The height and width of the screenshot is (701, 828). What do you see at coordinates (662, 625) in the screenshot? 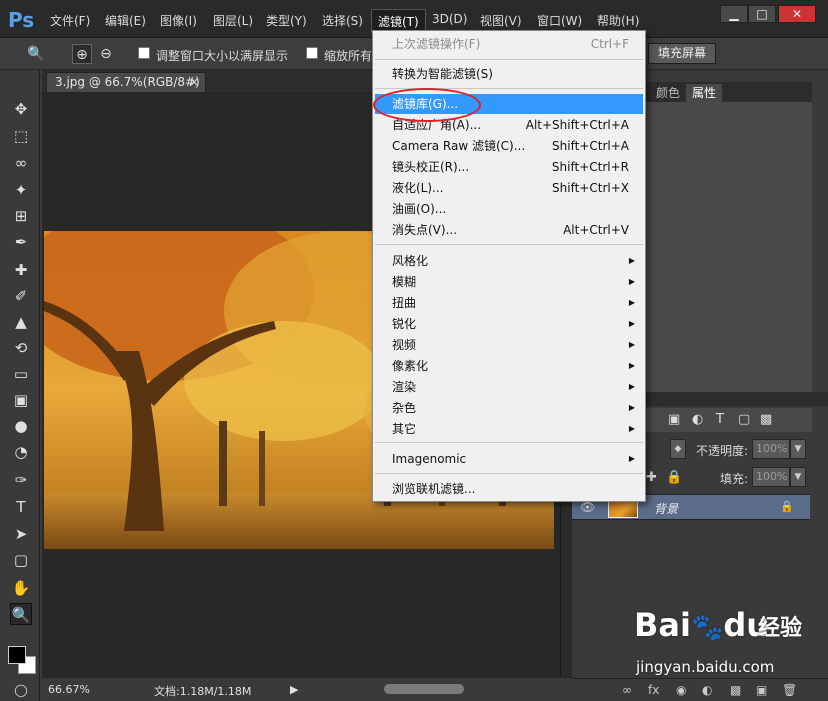
I see `watermark-logo-text: Bai` at bounding box center [662, 625].